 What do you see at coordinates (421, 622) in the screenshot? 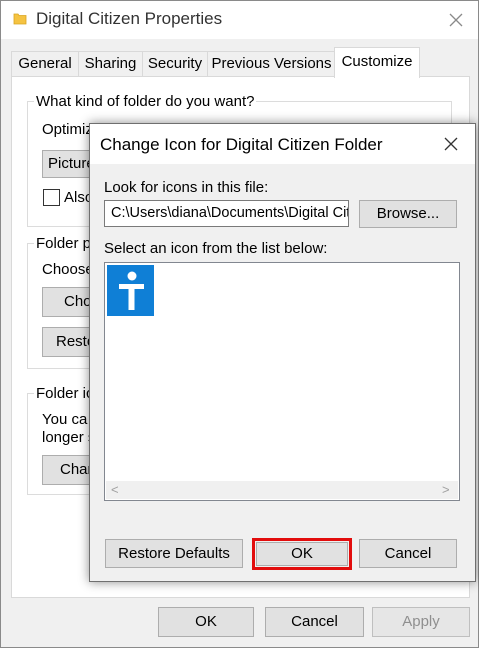
I see `apply-button: Apply` at bounding box center [421, 622].